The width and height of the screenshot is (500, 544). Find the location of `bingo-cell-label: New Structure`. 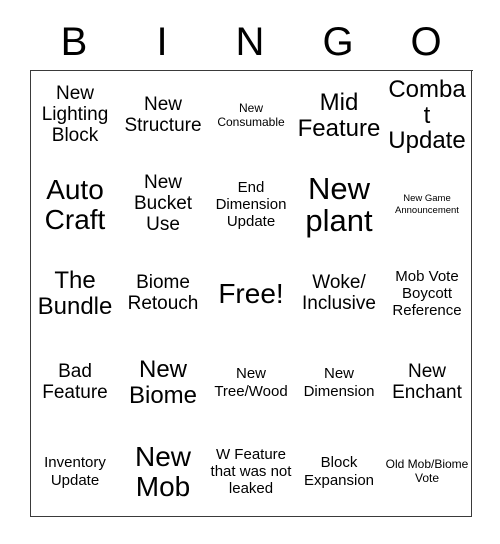

bingo-cell-label: New Structure is located at coordinates (163, 114).